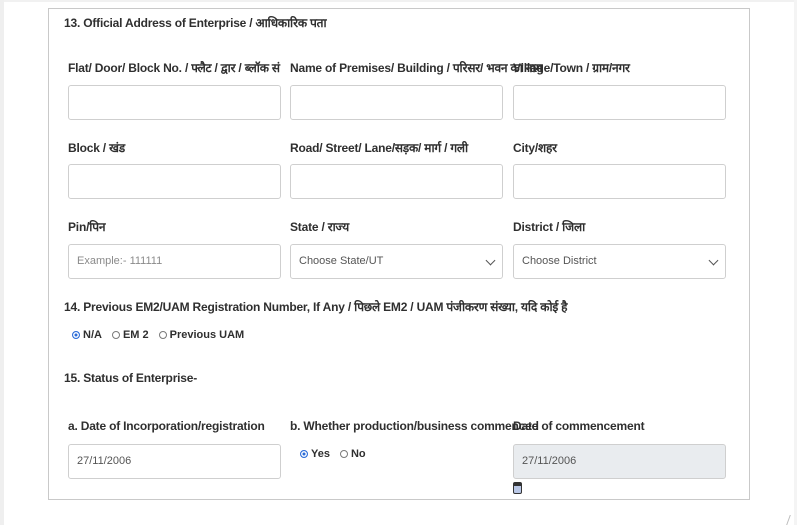  Describe the element at coordinates (174, 461) in the screenshot. I see `incorporation-date-input: 27/11/2006` at that location.